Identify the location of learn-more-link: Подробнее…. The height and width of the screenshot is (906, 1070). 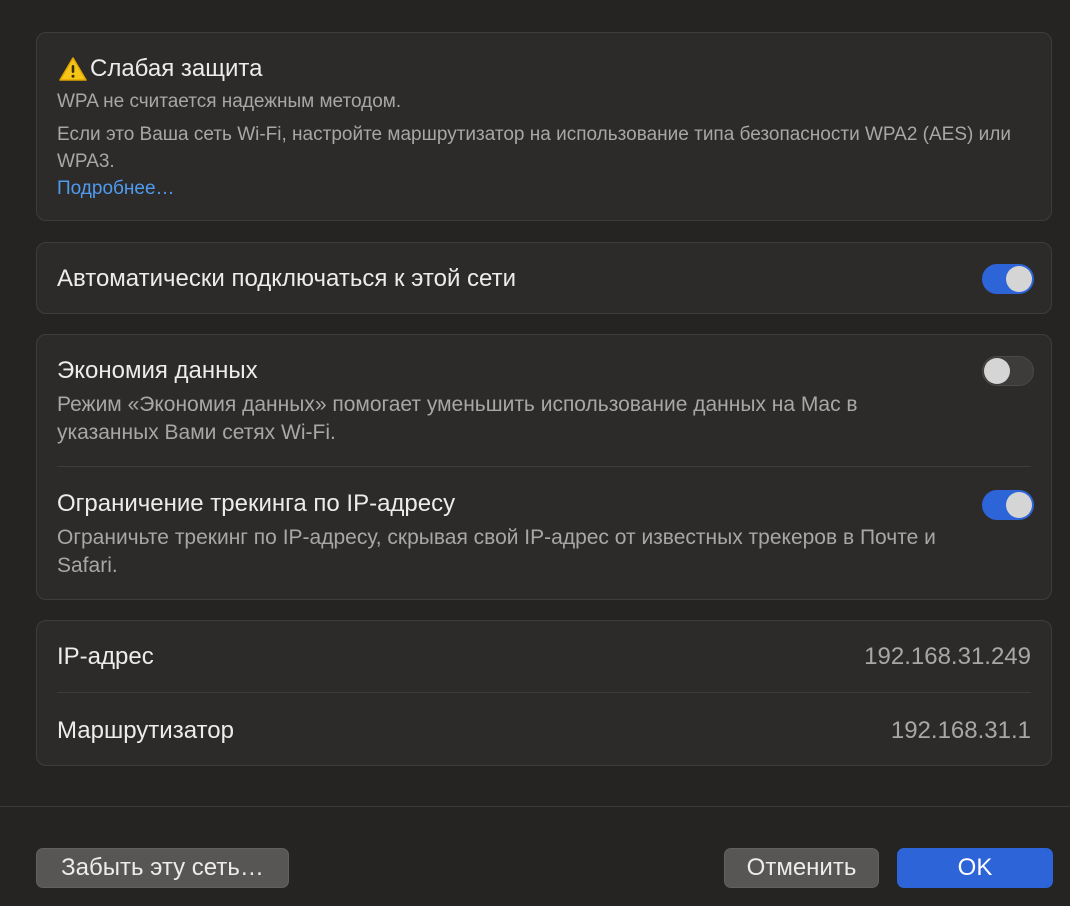
(116, 189).